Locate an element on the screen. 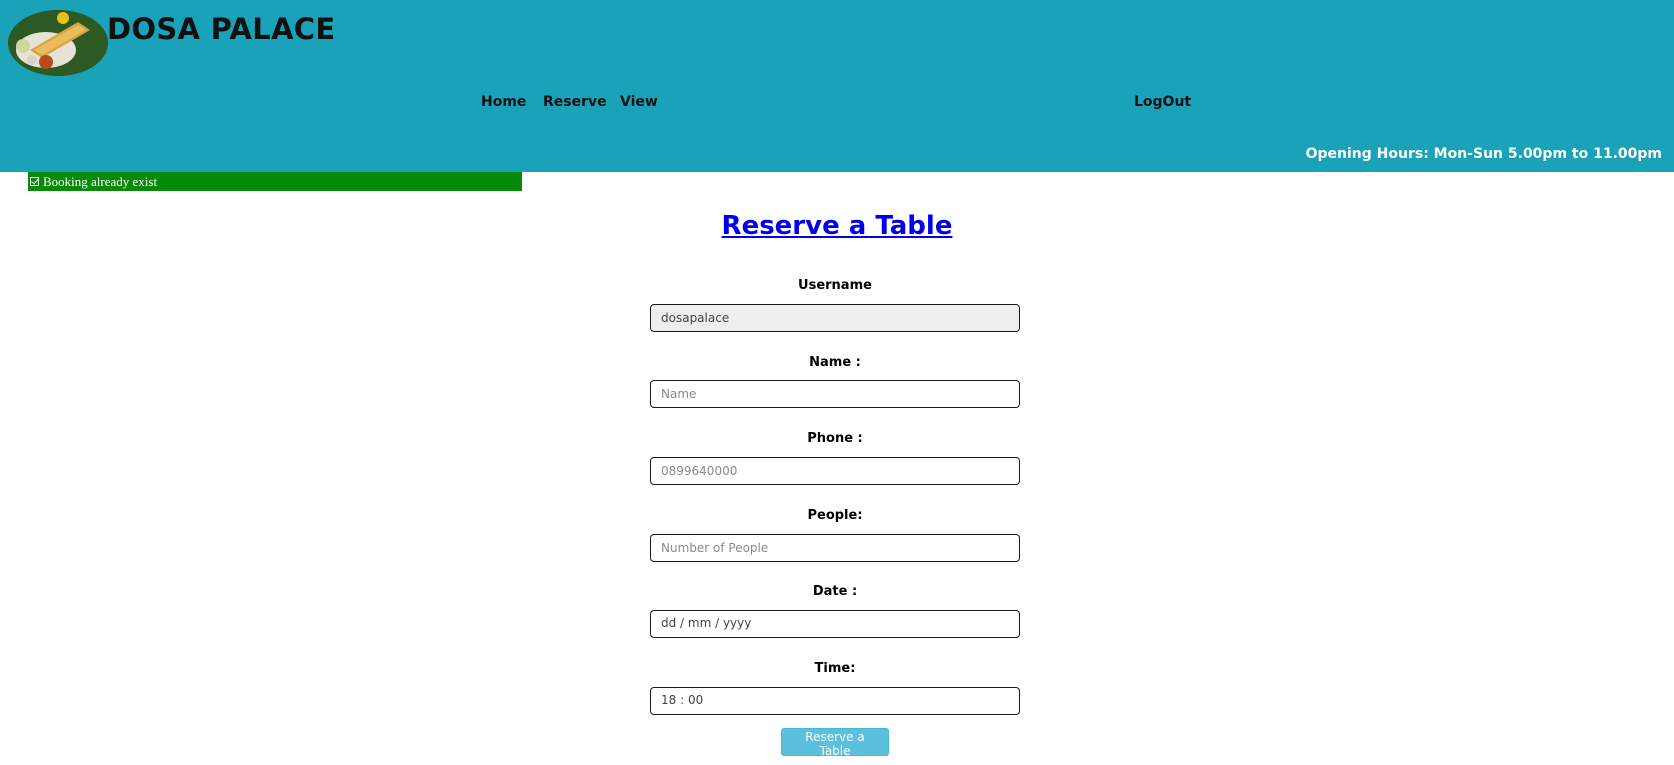 The height and width of the screenshot is (765, 1674). dosa-plate-logo is located at coordinates (58, 43).